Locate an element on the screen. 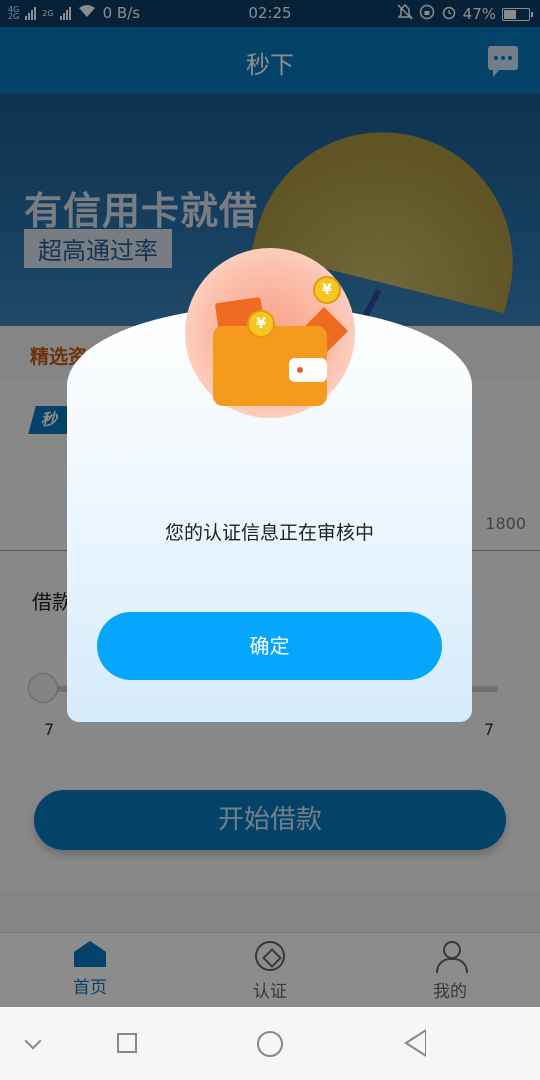  dialog-message: 您的认证信息正在审核中 is located at coordinates (269, 533).